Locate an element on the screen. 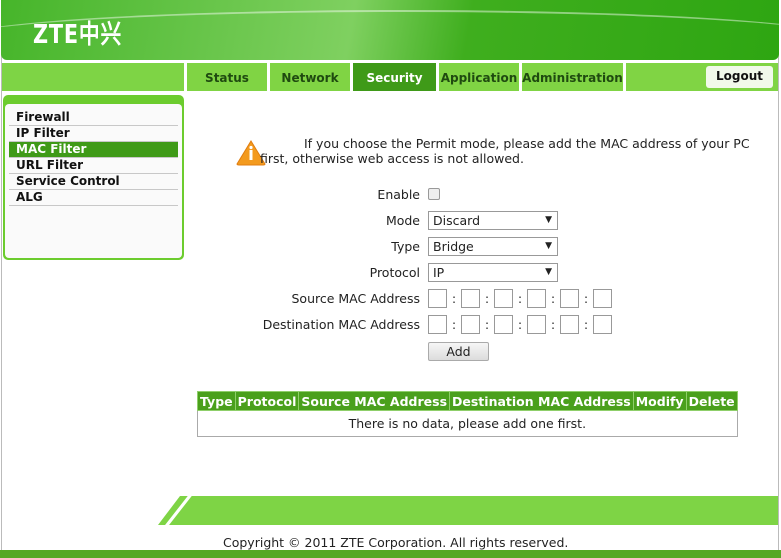 The image size is (781, 558). mode-row: Mode Discard ▼ is located at coordinates (480, 221).